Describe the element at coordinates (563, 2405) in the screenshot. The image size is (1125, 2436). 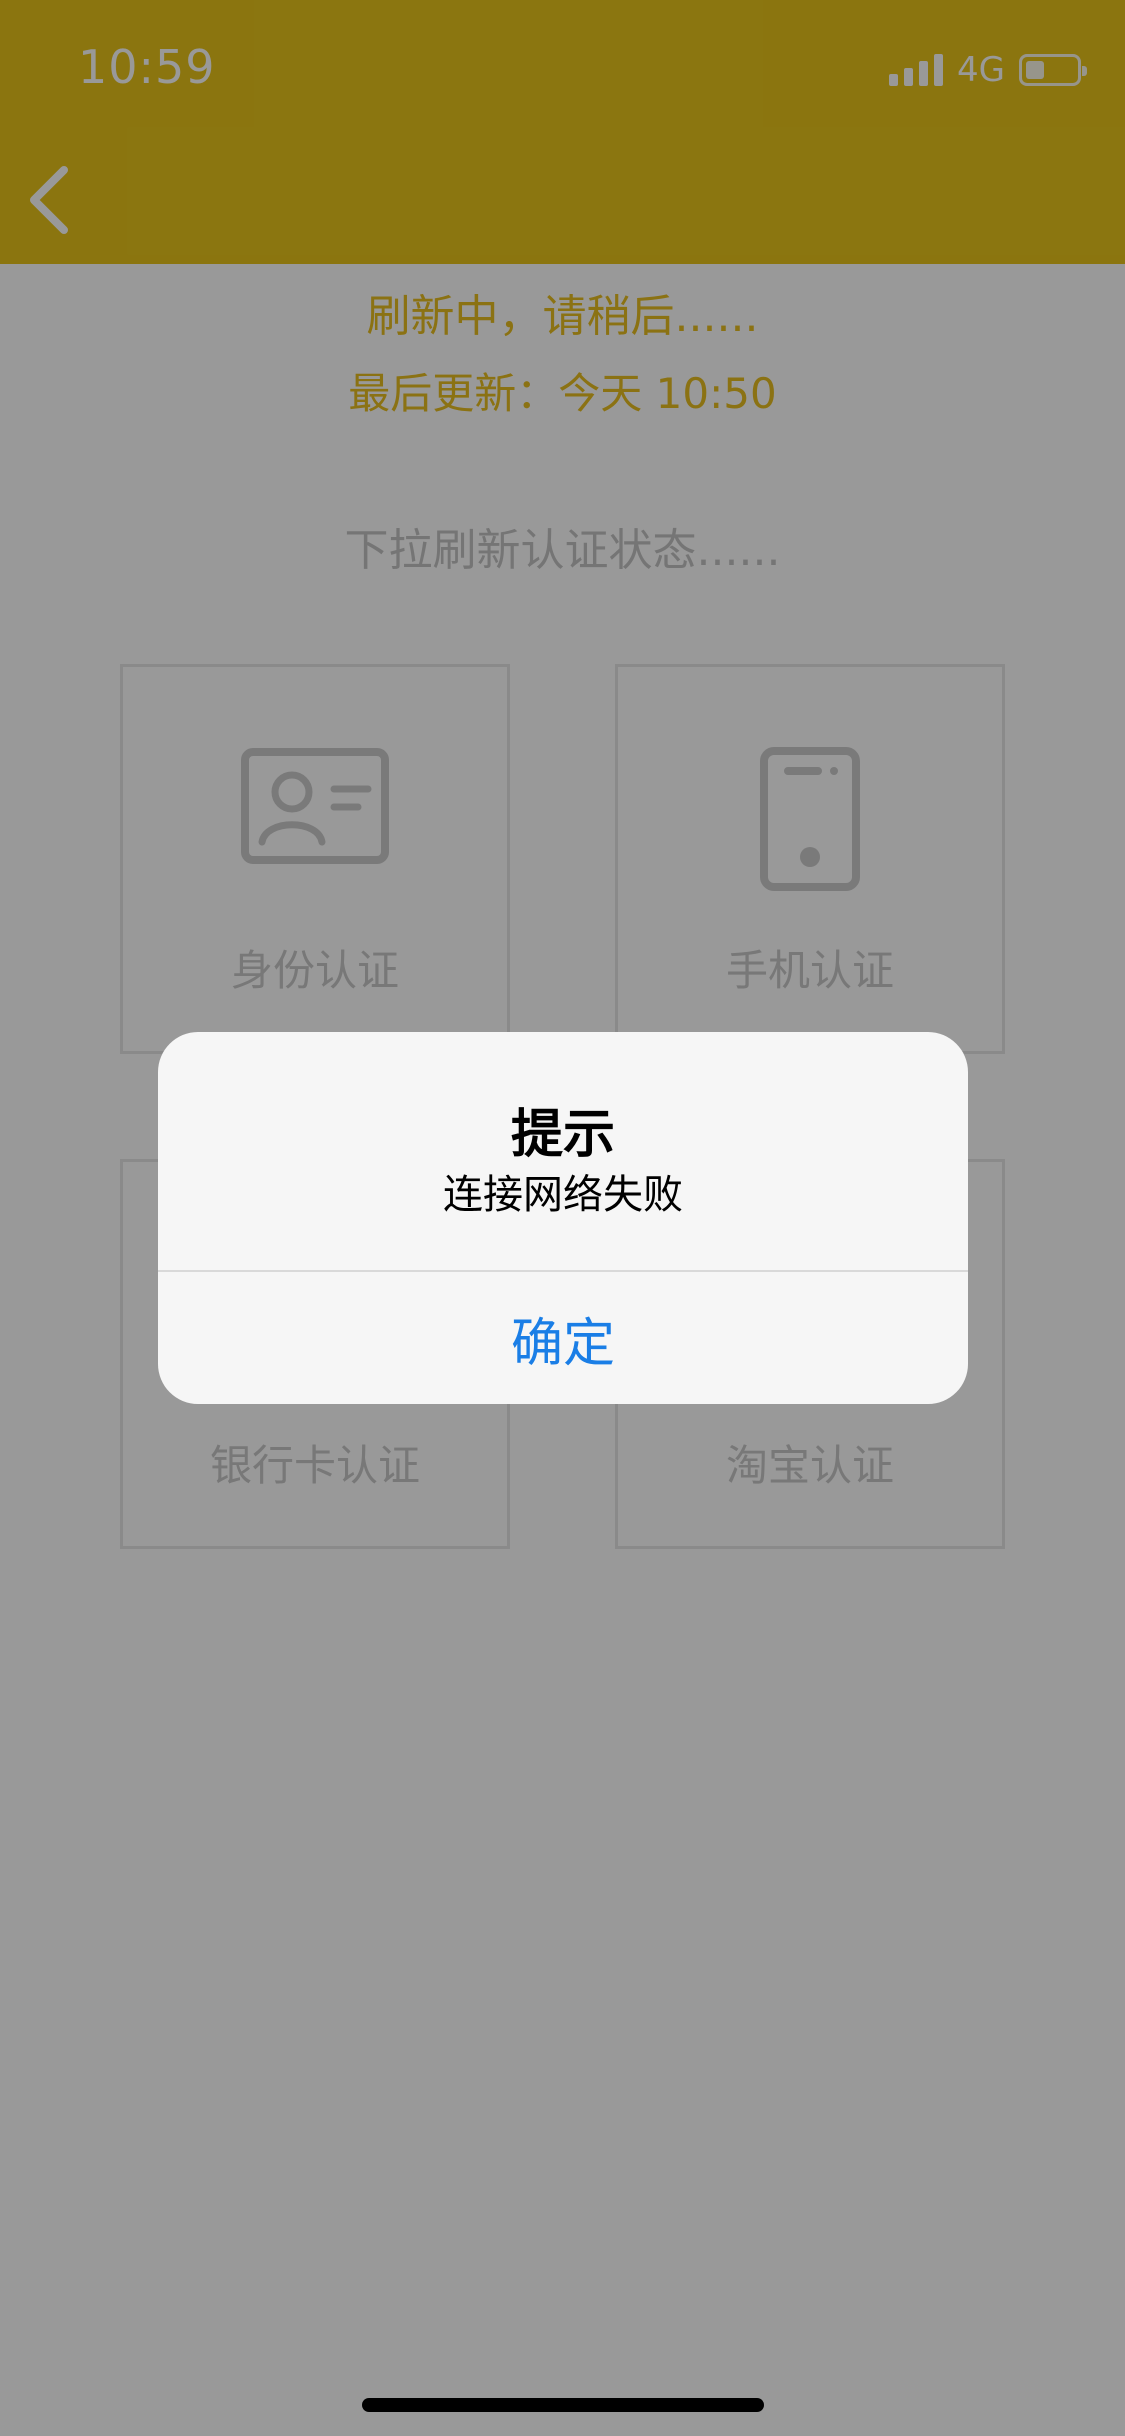
I see `home-indicator` at that location.